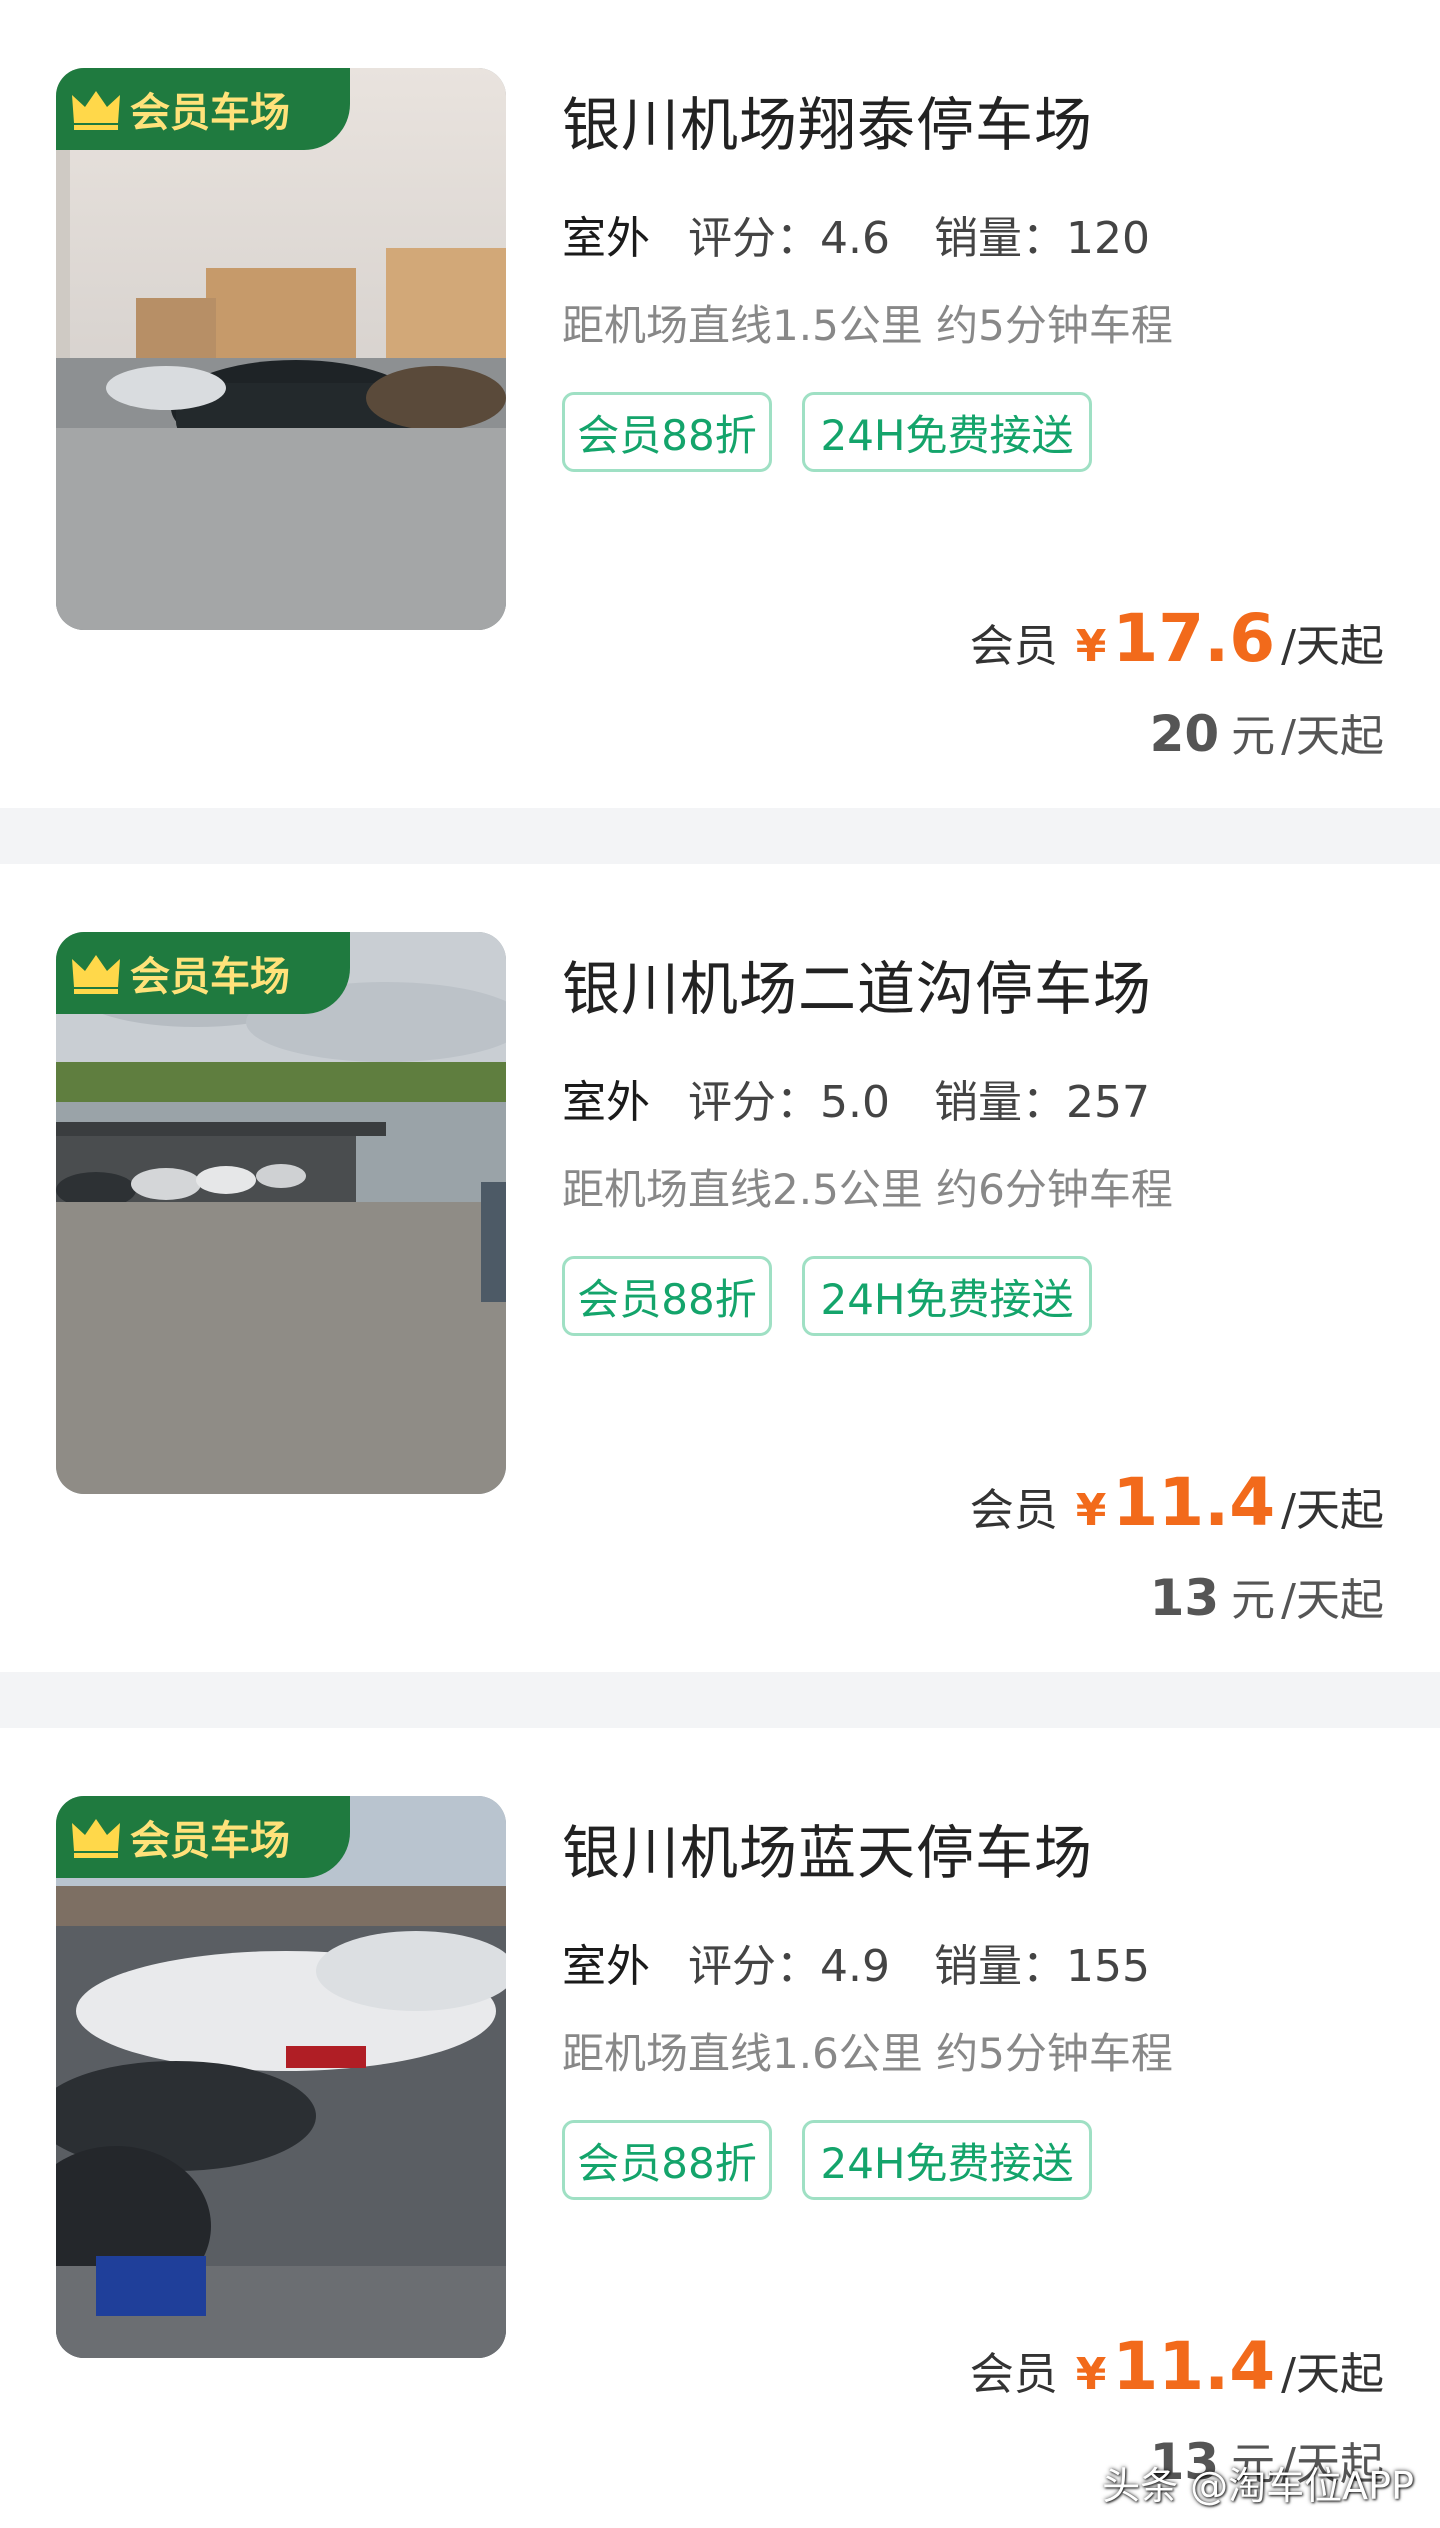  Describe the element at coordinates (867, 1189) in the screenshot. I see `distance-text: 距机场直线2.5公里 约6分钟车程` at that location.